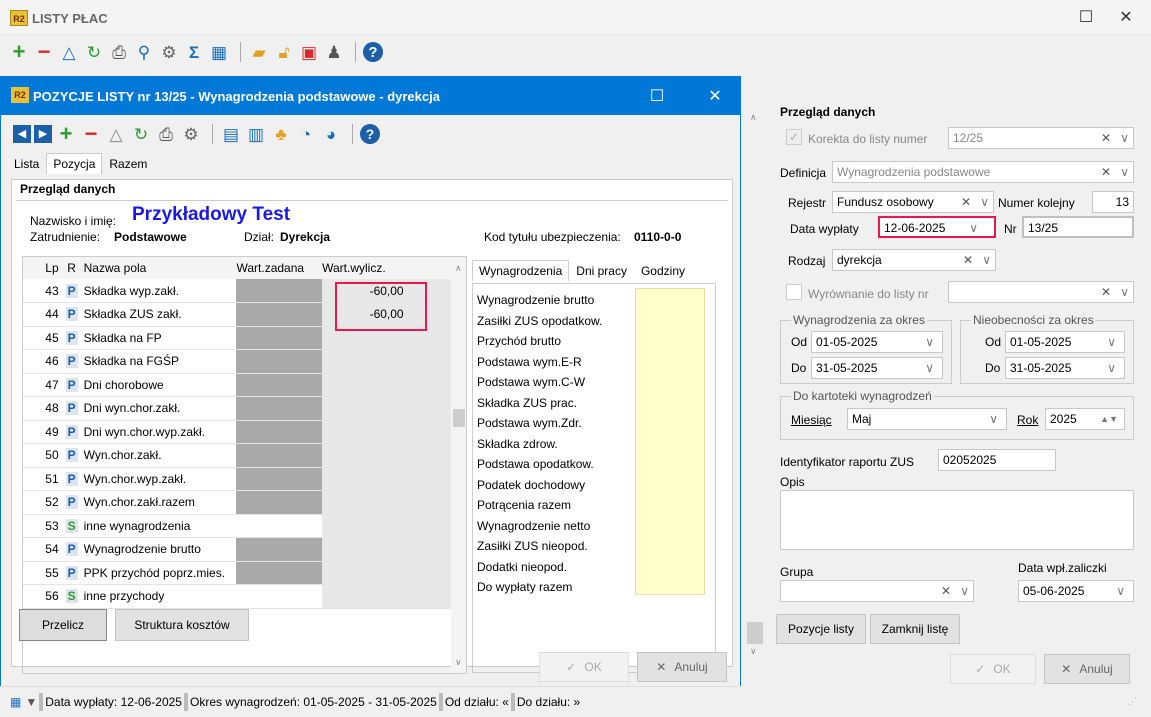 This screenshot has width=1151, height=717. I want to click on grid-icon: ▦, so click(219, 52).